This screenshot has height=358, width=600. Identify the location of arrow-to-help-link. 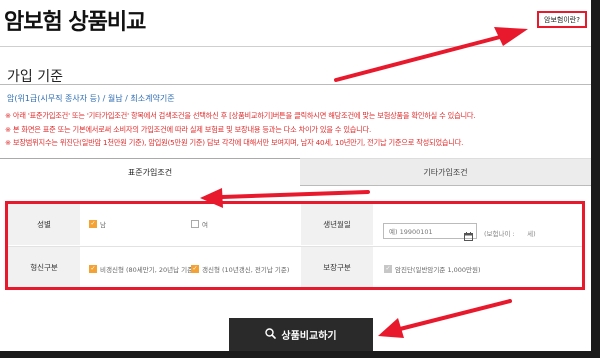
(431, 54).